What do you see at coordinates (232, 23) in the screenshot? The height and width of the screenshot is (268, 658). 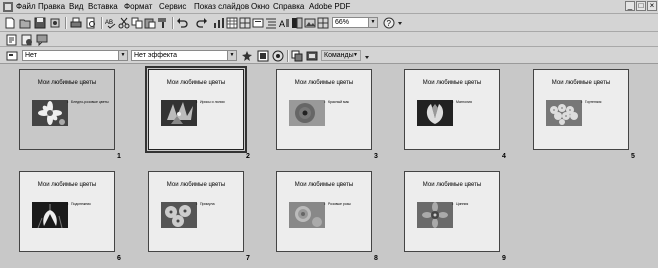 I see `insert-table-icon` at bounding box center [232, 23].